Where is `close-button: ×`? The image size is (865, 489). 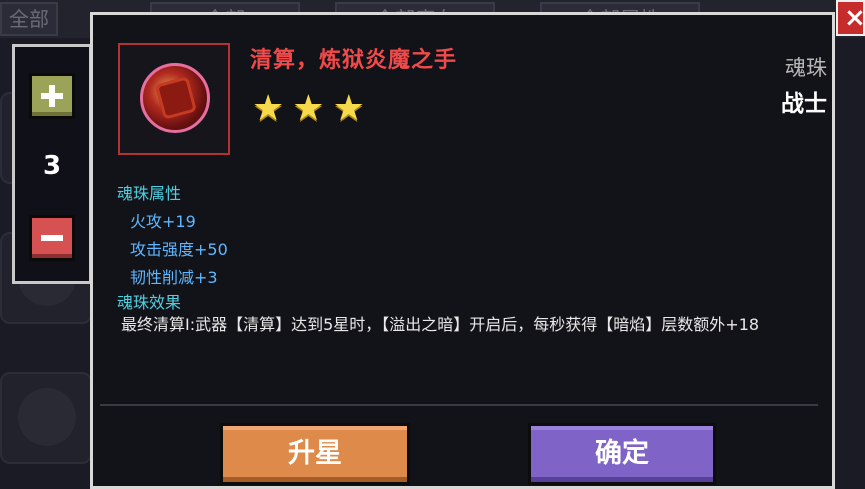 close-button: × is located at coordinates (850, 18).